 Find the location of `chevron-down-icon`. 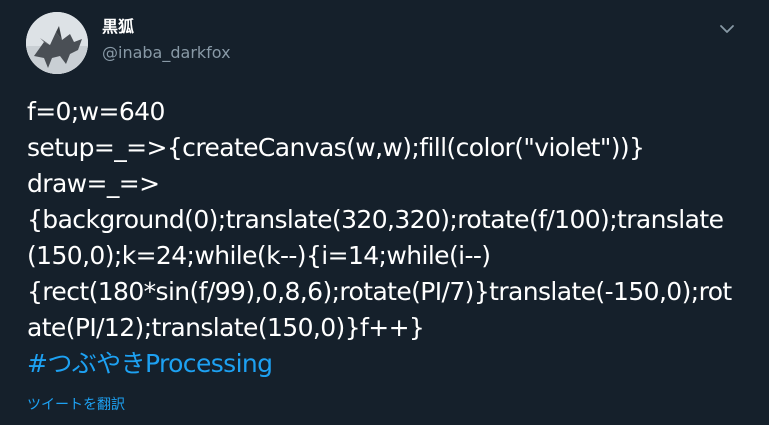

chevron-down-icon is located at coordinates (727, 29).